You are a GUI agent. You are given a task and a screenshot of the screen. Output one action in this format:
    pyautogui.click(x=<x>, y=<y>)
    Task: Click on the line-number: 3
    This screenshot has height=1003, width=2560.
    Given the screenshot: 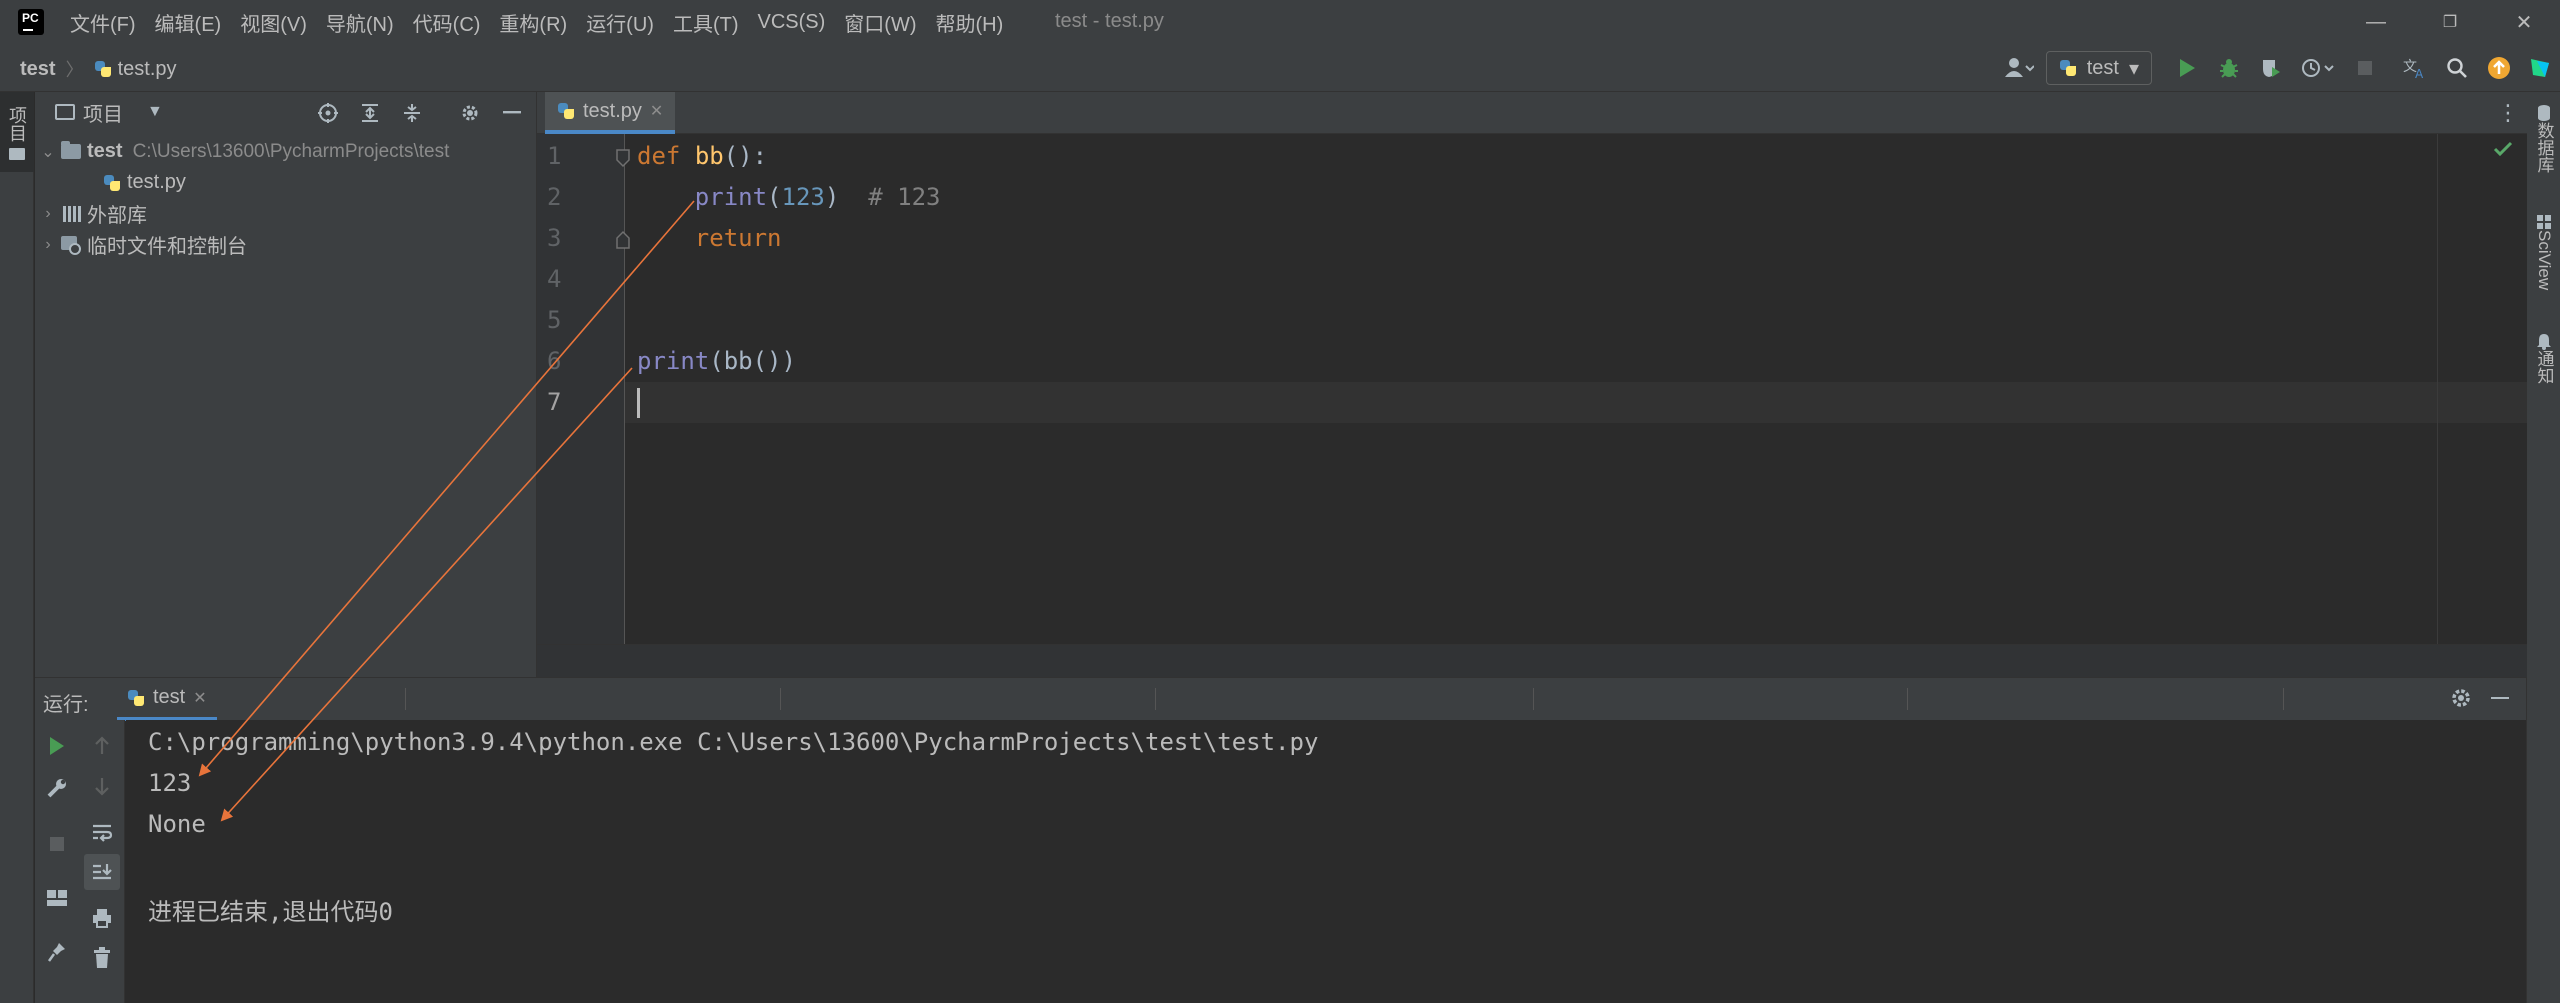 What is the action you would take?
    pyautogui.click(x=554, y=238)
    